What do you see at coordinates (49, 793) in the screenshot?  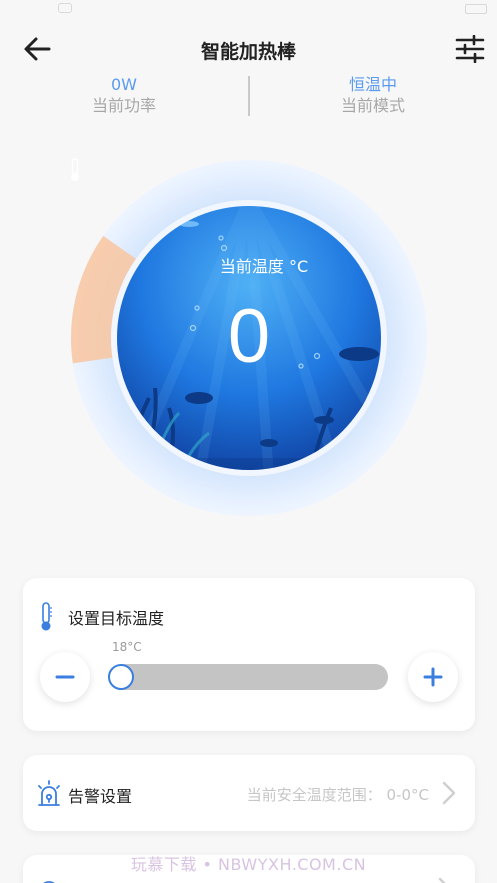 I see `alarm-light-icon` at bounding box center [49, 793].